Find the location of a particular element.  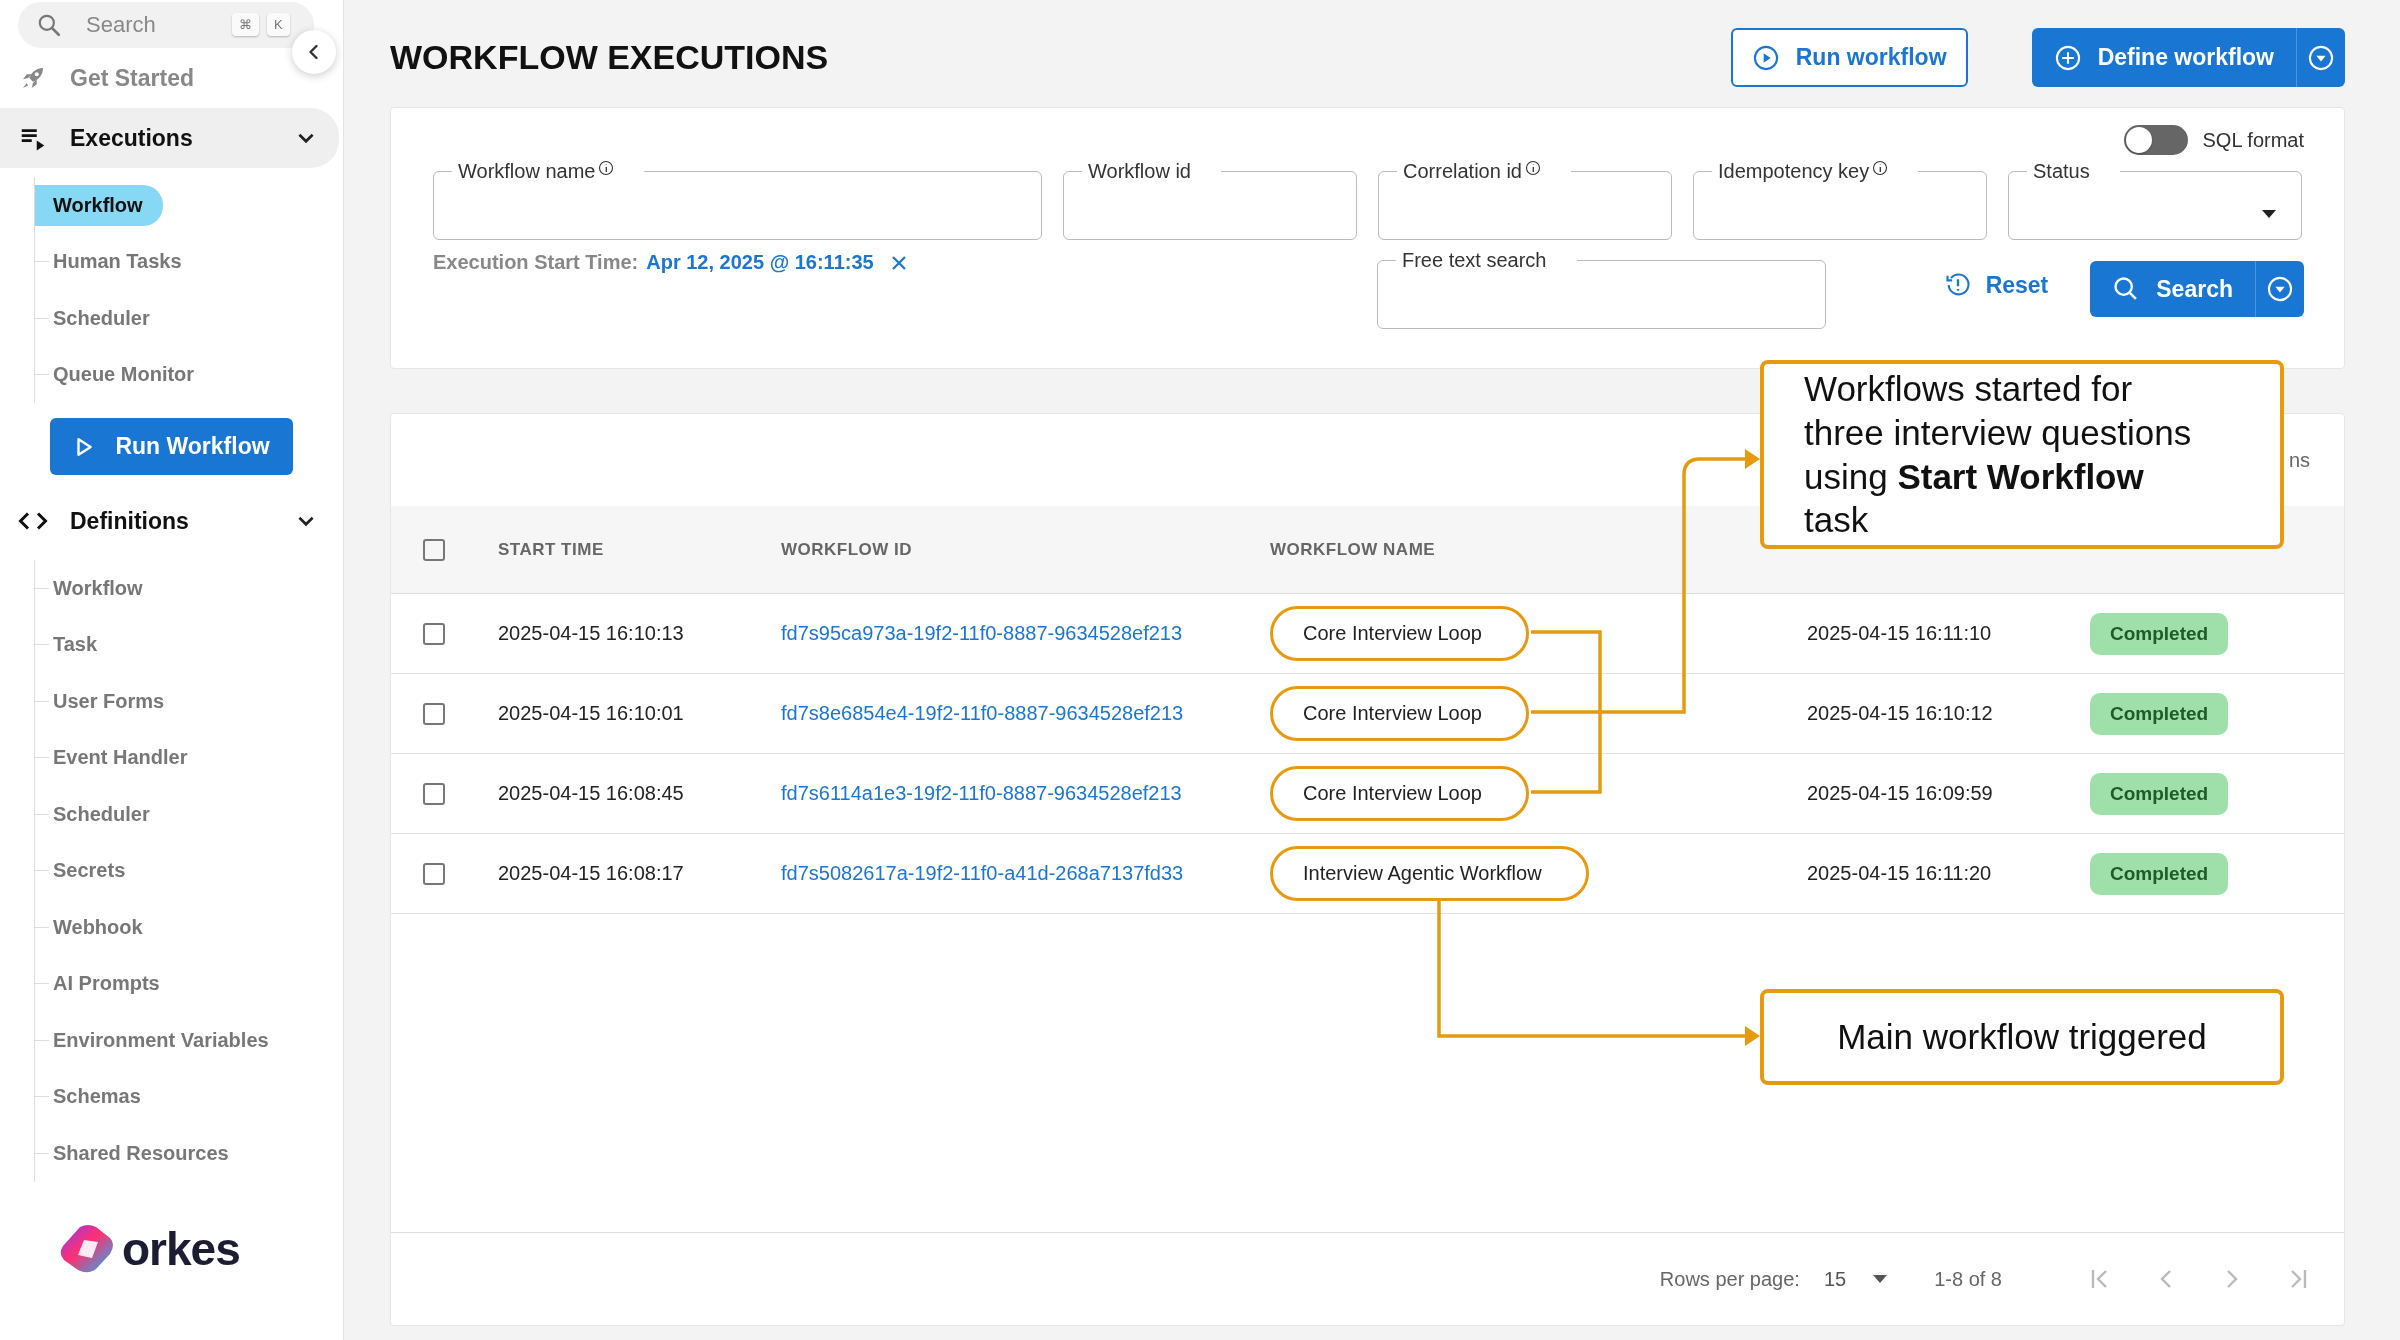

filter-label: Execution Start Time: is located at coordinates (536, 262).